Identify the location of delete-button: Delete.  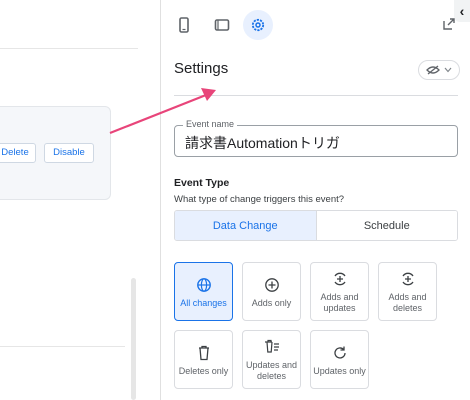
(18, 153).